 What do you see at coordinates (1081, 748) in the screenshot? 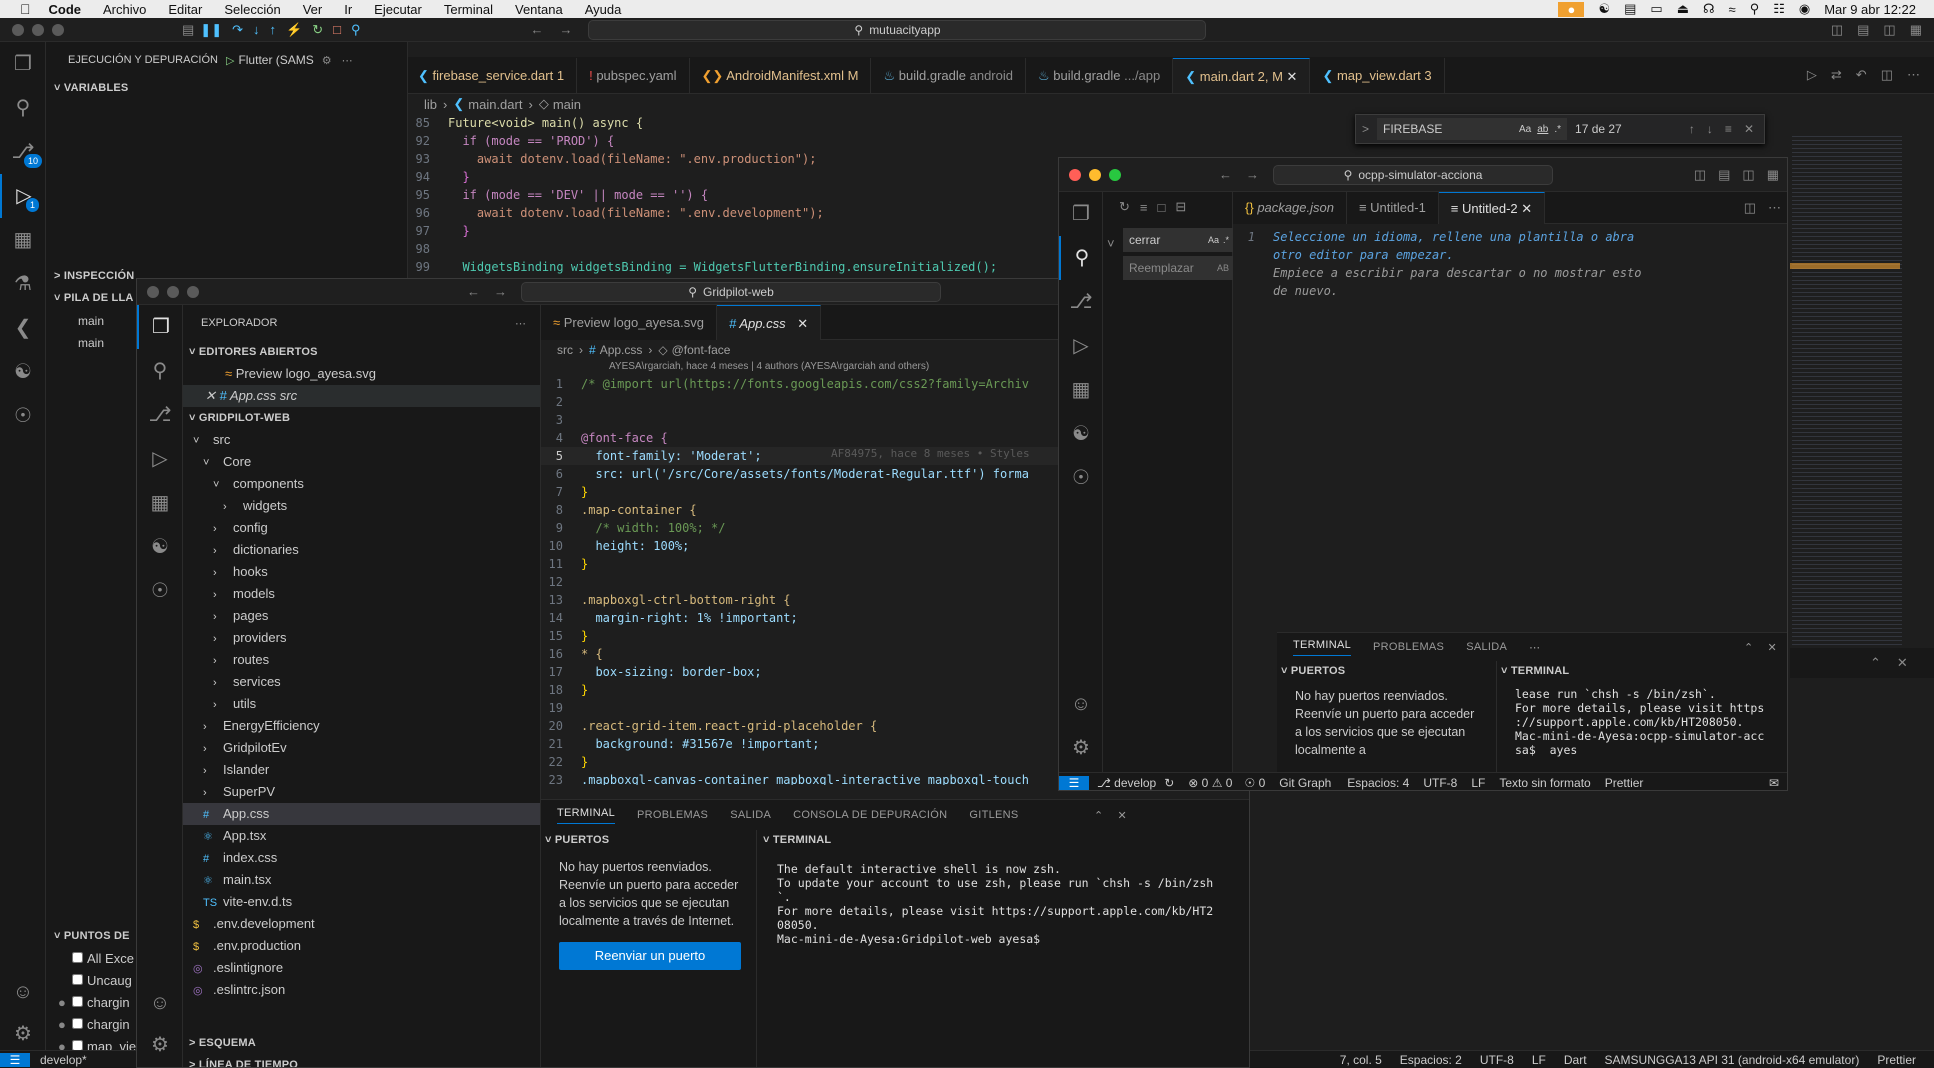
I see `manage-gear-icon: ⚙` at bounding box center [1081, 748].